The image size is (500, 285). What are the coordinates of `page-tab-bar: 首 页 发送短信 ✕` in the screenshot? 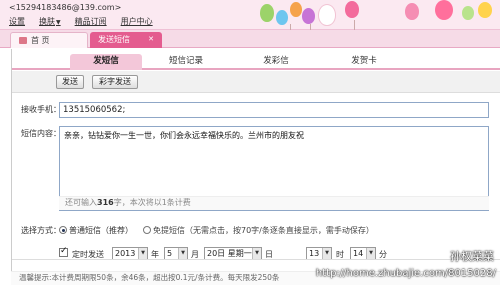 It's located at (250, 39).